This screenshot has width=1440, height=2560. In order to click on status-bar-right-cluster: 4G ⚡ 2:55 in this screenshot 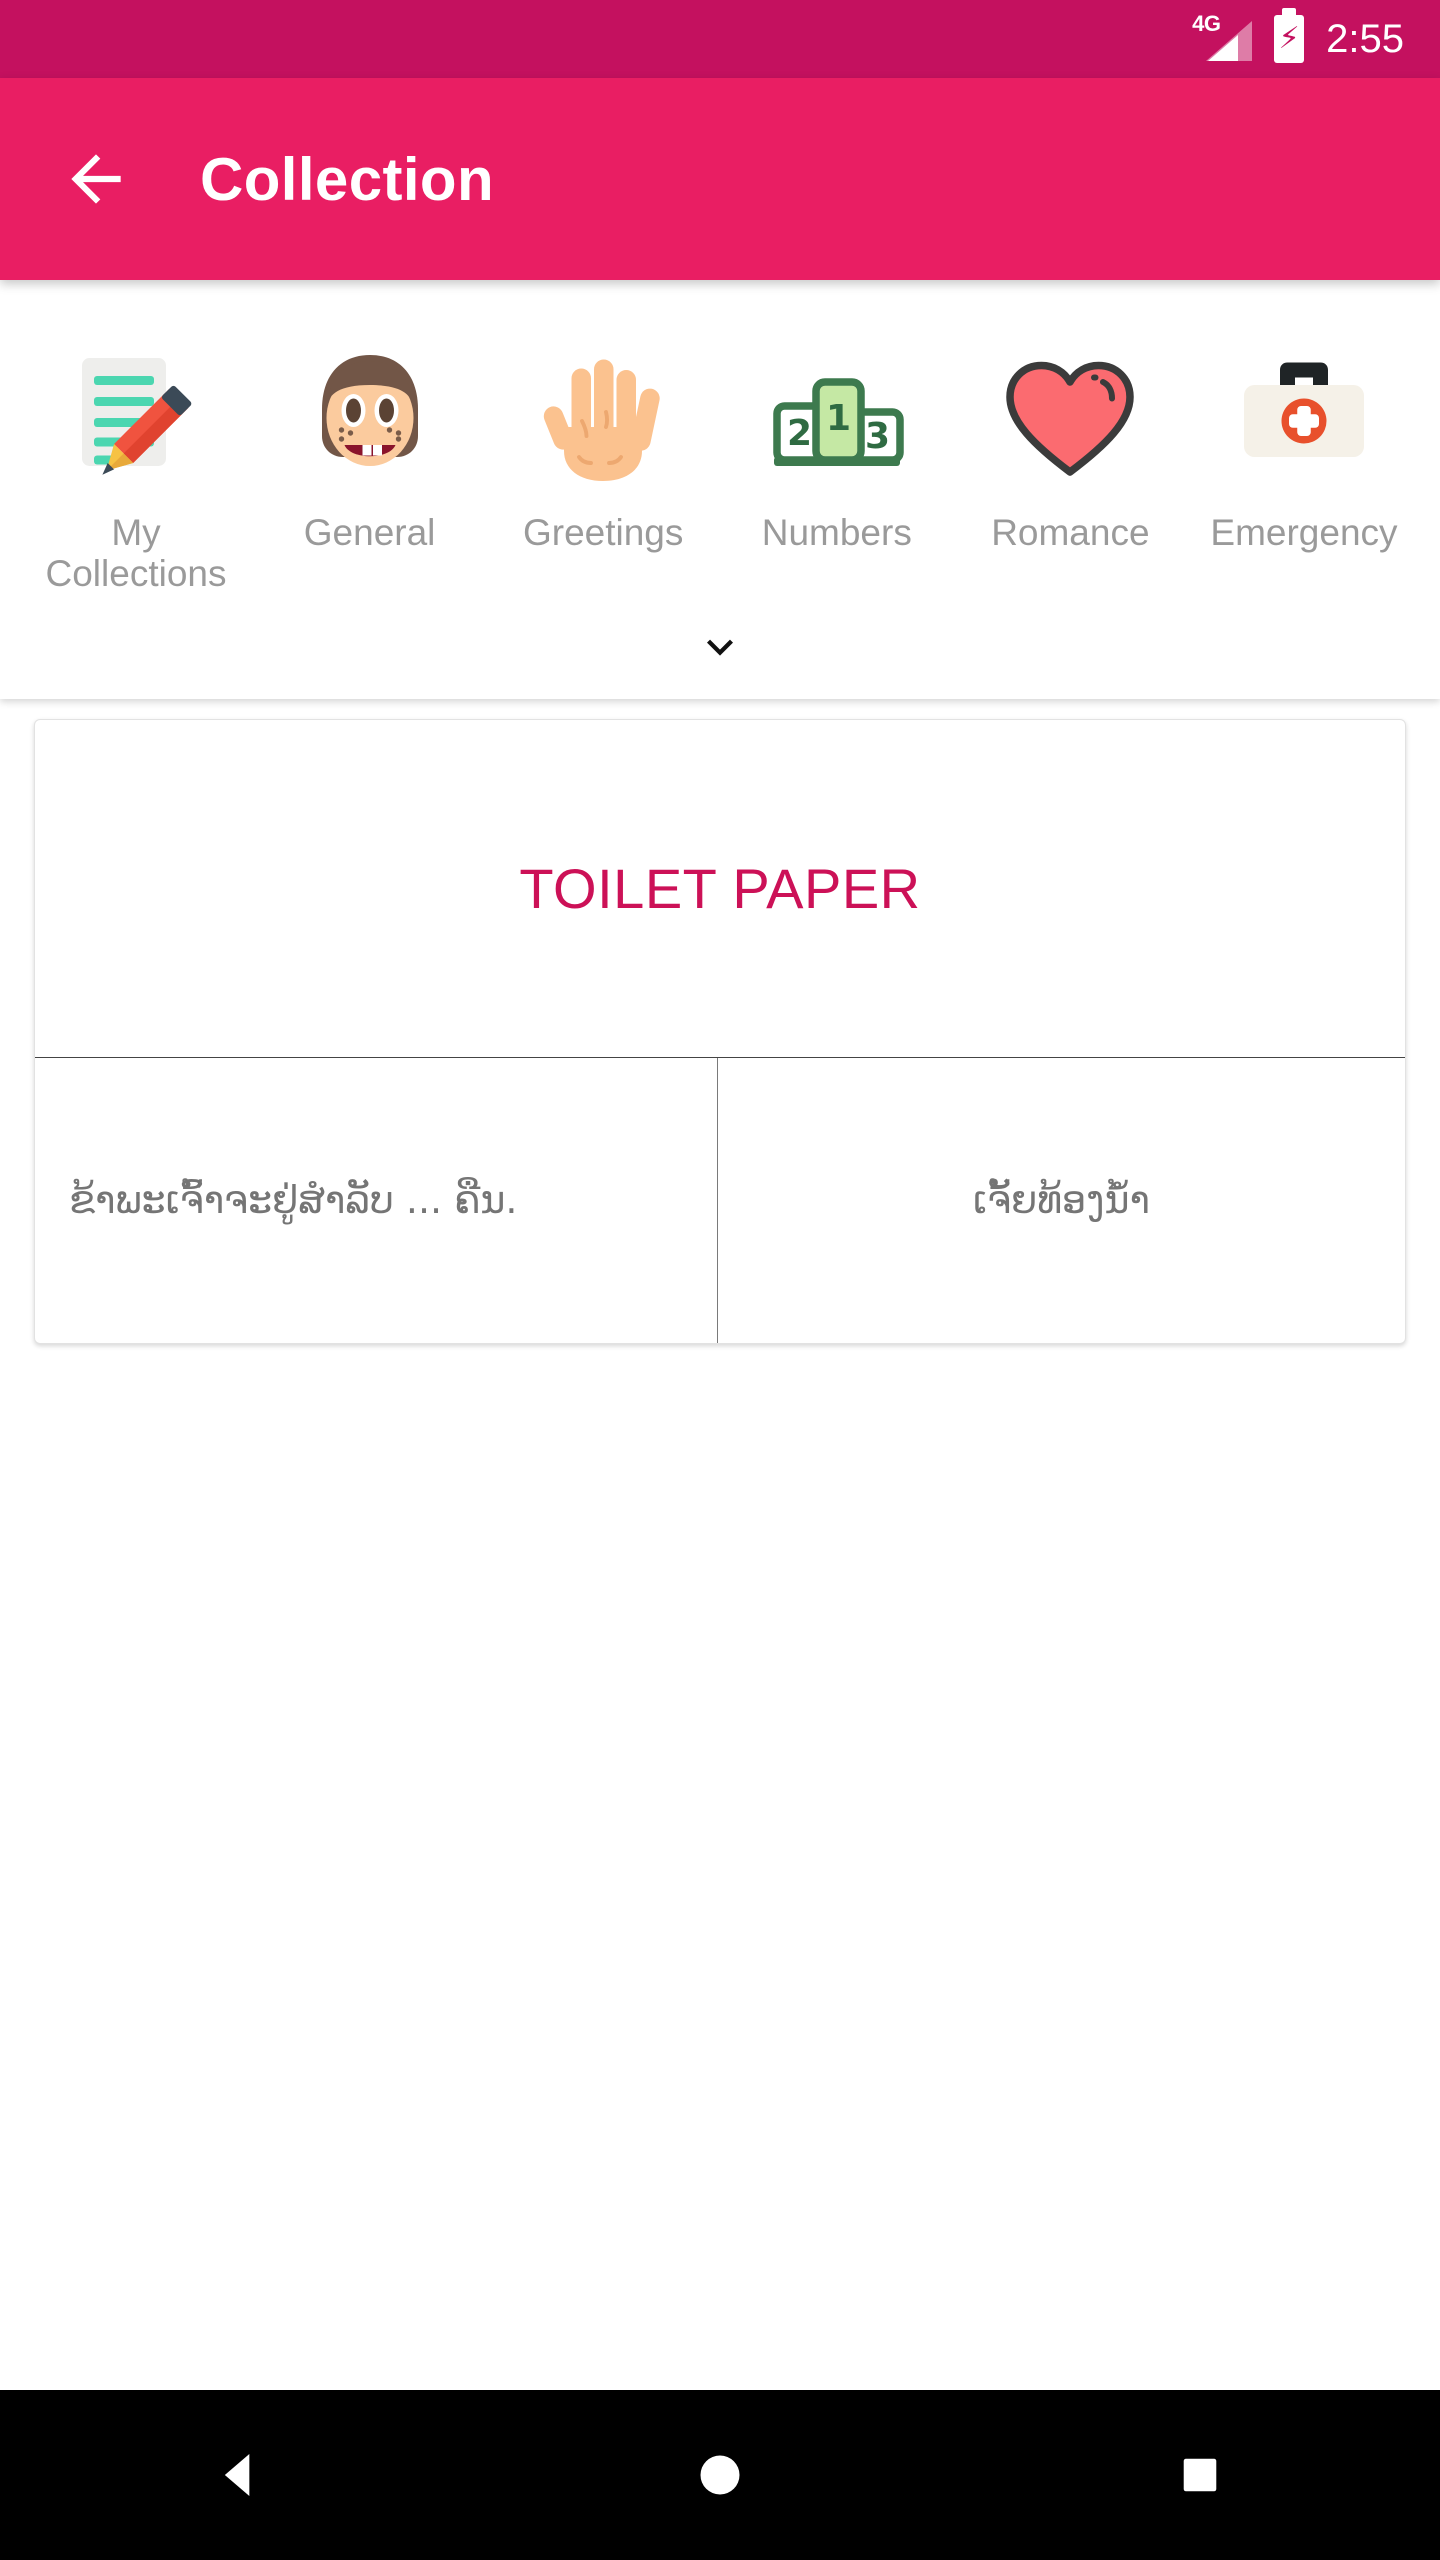, I will do `click(1298, 35)`.